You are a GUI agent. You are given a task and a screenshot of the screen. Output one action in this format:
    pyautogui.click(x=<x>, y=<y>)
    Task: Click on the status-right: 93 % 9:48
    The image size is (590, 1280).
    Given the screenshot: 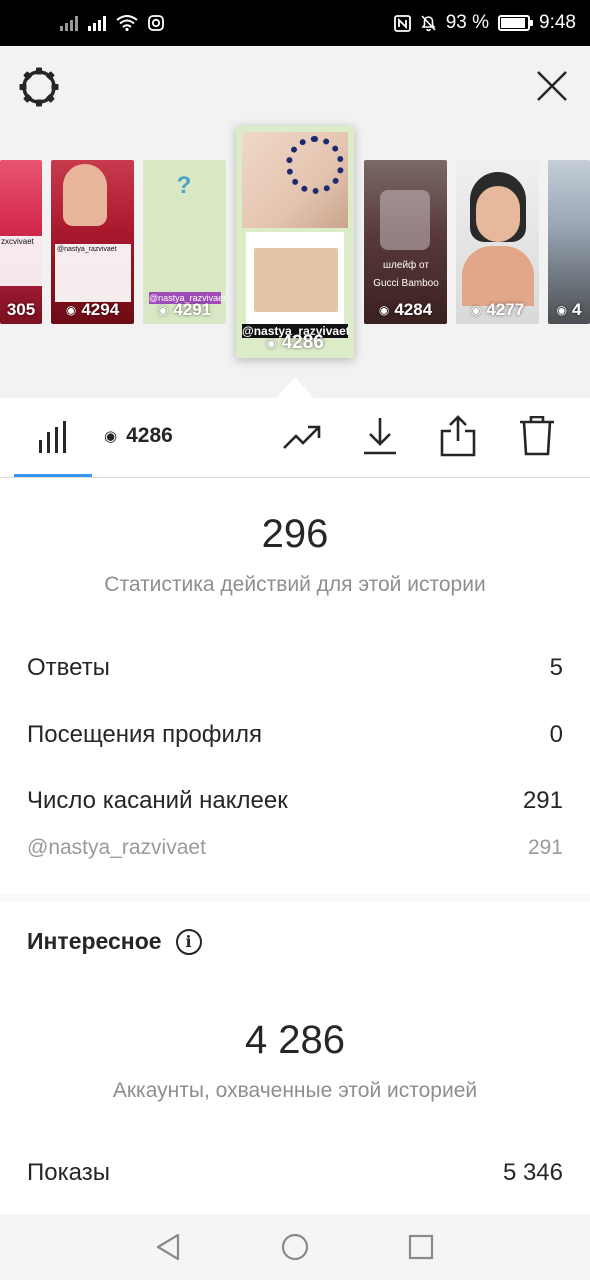 What is the action you would take?
    pyautogui.click(x=484, y=23)
    